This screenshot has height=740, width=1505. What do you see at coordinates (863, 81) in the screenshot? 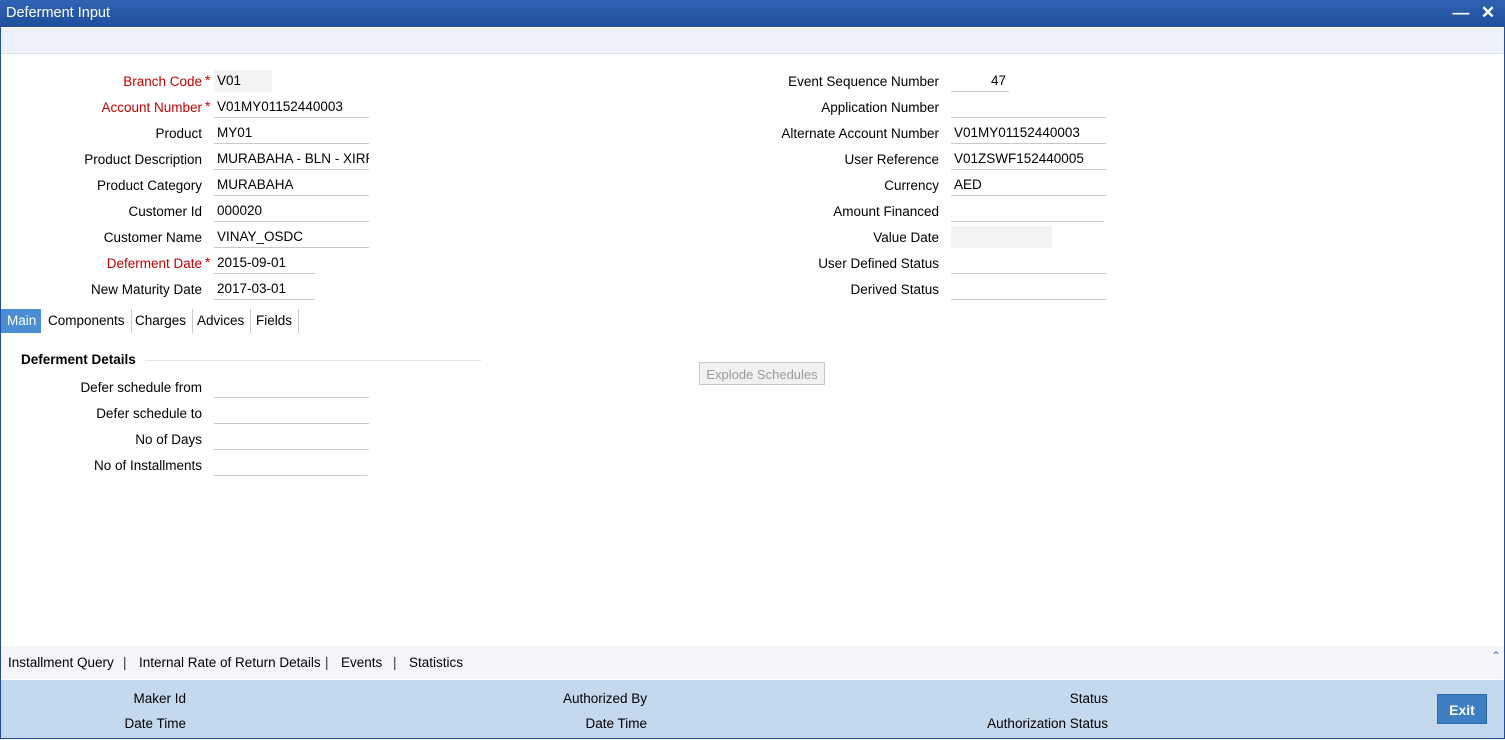
I see `event-sequence-number-label: Event Sequence Number` at bounding box center [863, 81].